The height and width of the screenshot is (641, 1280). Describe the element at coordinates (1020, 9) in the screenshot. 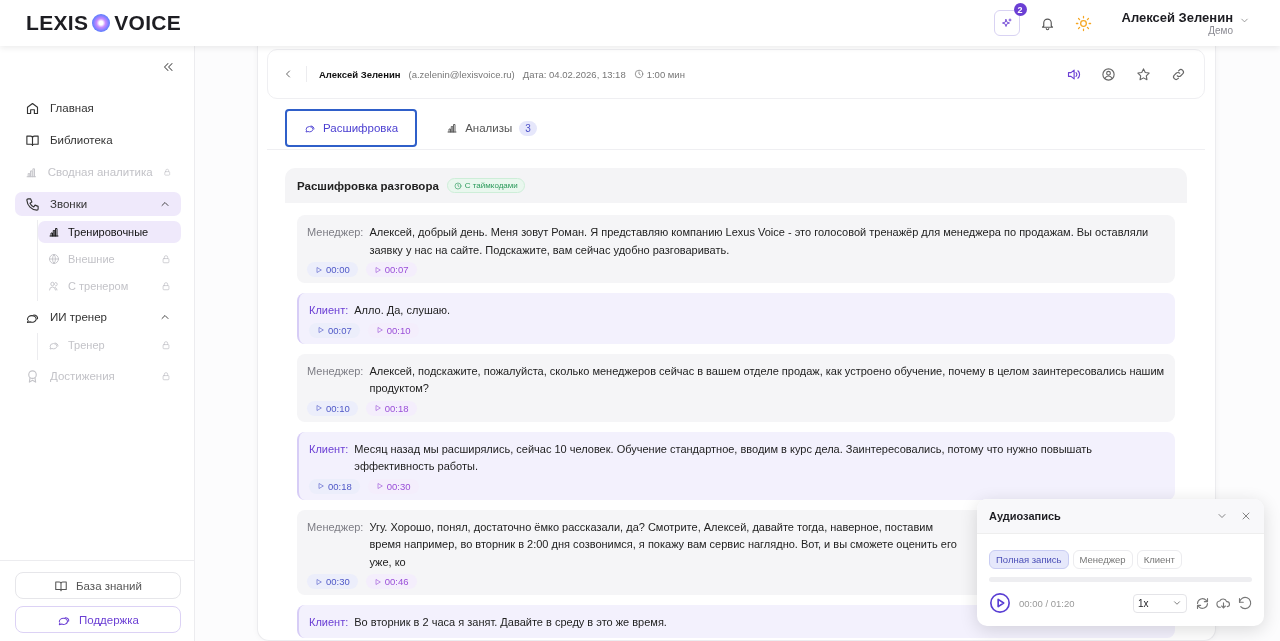

I see `notification-badge: 2` at that location.